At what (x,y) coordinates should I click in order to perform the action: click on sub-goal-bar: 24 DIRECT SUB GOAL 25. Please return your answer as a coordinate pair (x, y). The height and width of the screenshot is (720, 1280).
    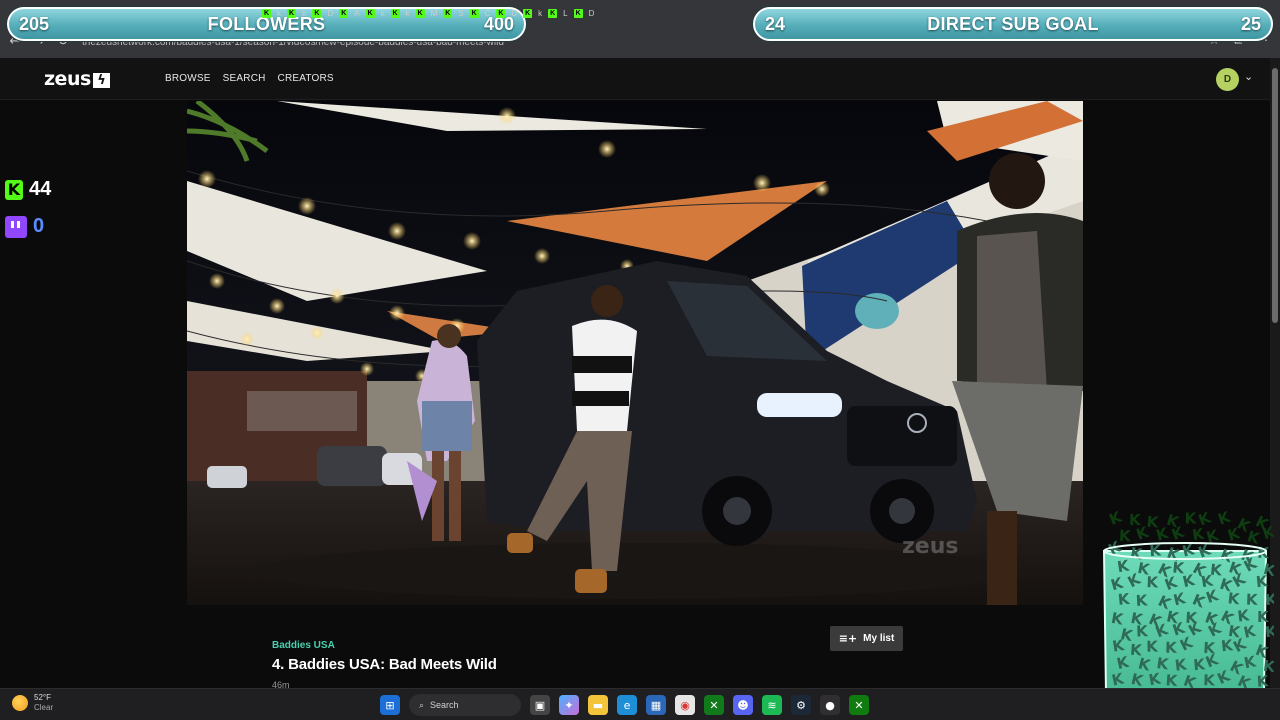
    Looking at the image, I should click on (1013, 24).